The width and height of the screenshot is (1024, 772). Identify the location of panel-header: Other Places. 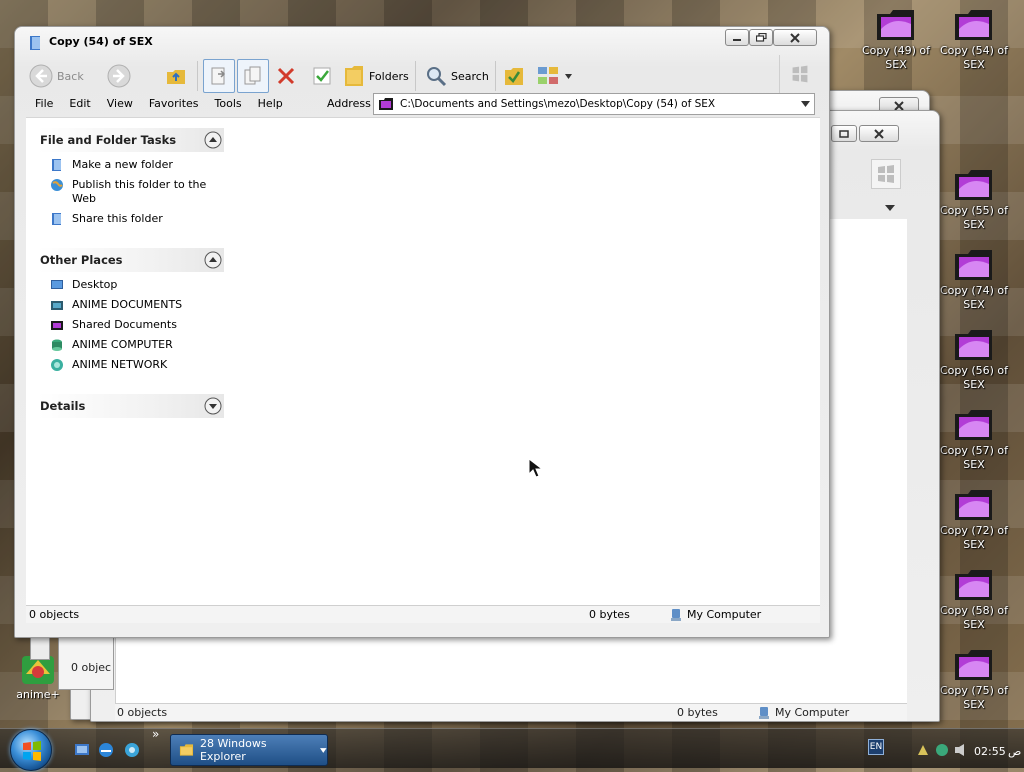
(131, 260).